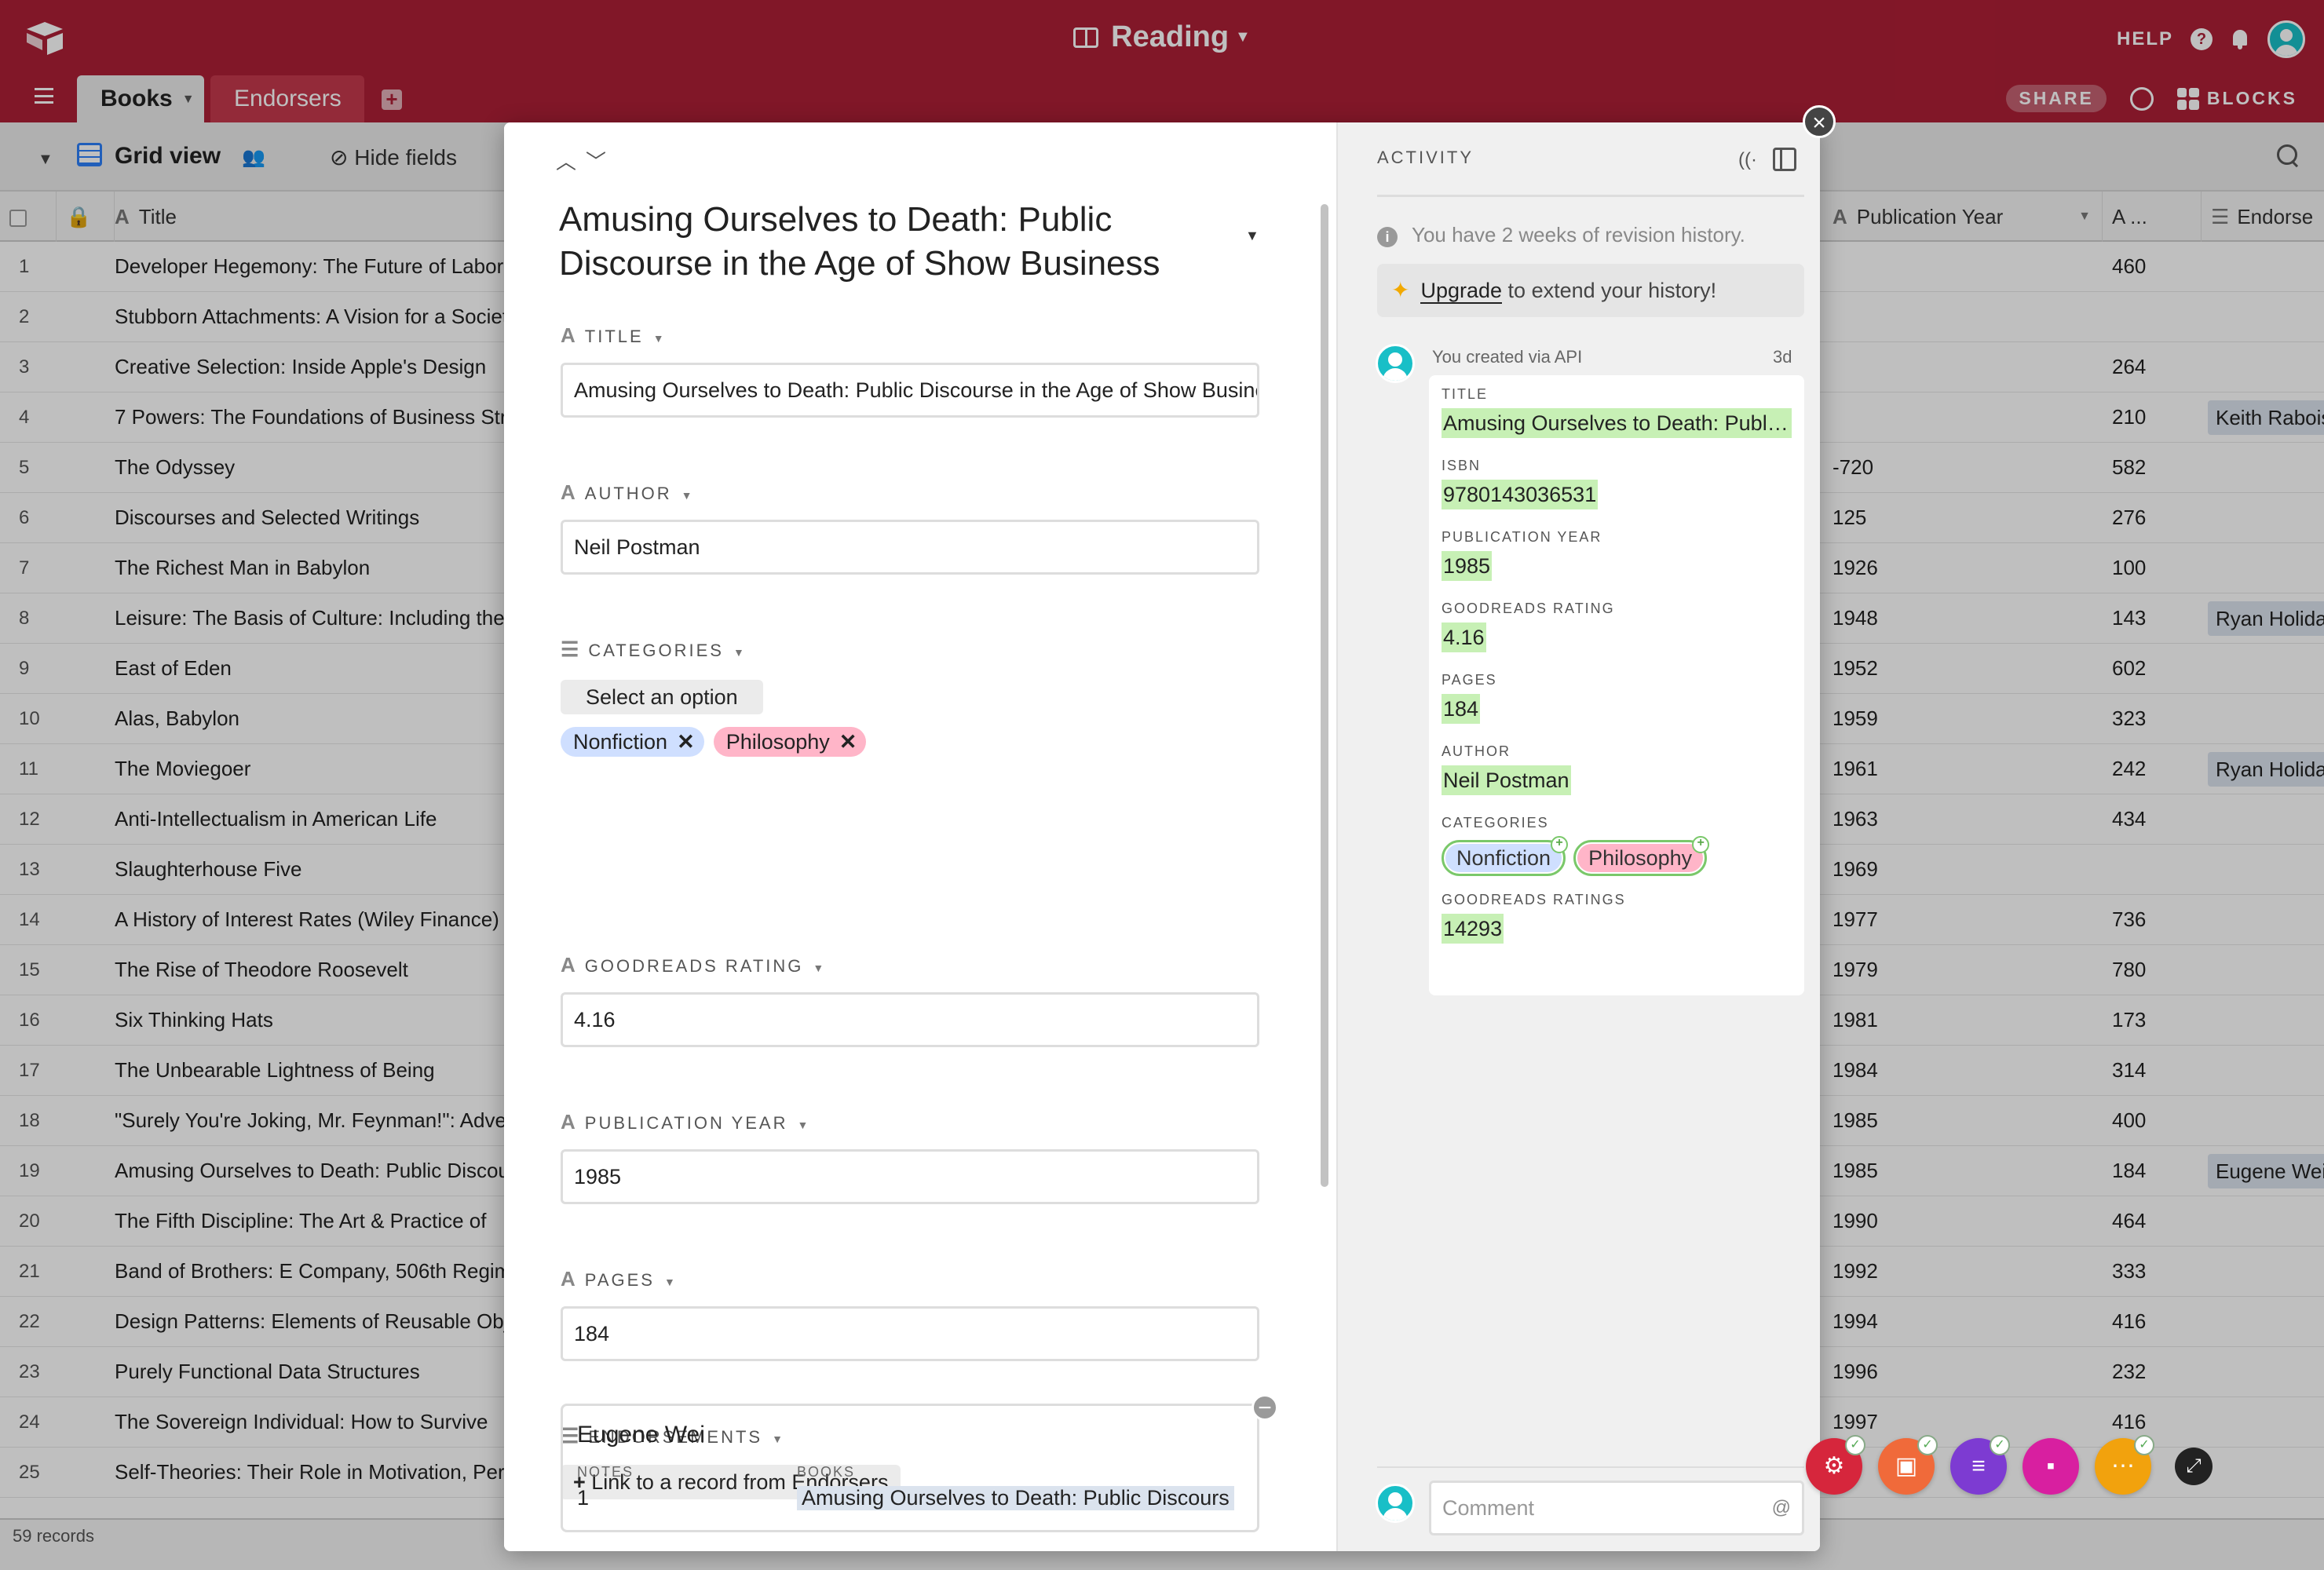 The width and height of the screenshot is (2324, 1570). I want to click on multiselect-field-icon: ☰, so click(570, 649).